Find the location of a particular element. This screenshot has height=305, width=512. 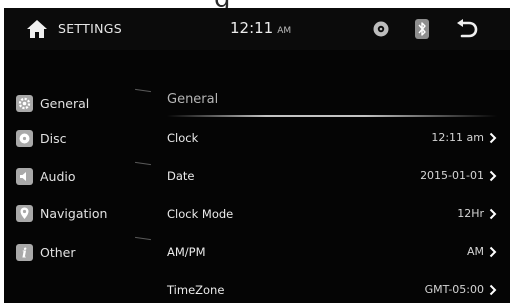

sidebar-item-other: i Other is located at coordinates (85, 253).